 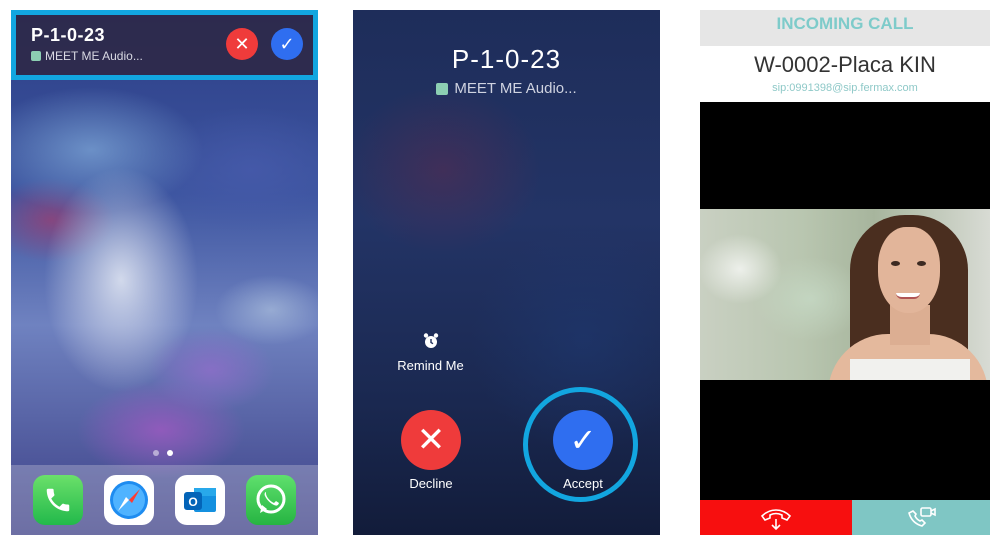 I want to click on outlook-icon: O, so click(x=199, y=500).